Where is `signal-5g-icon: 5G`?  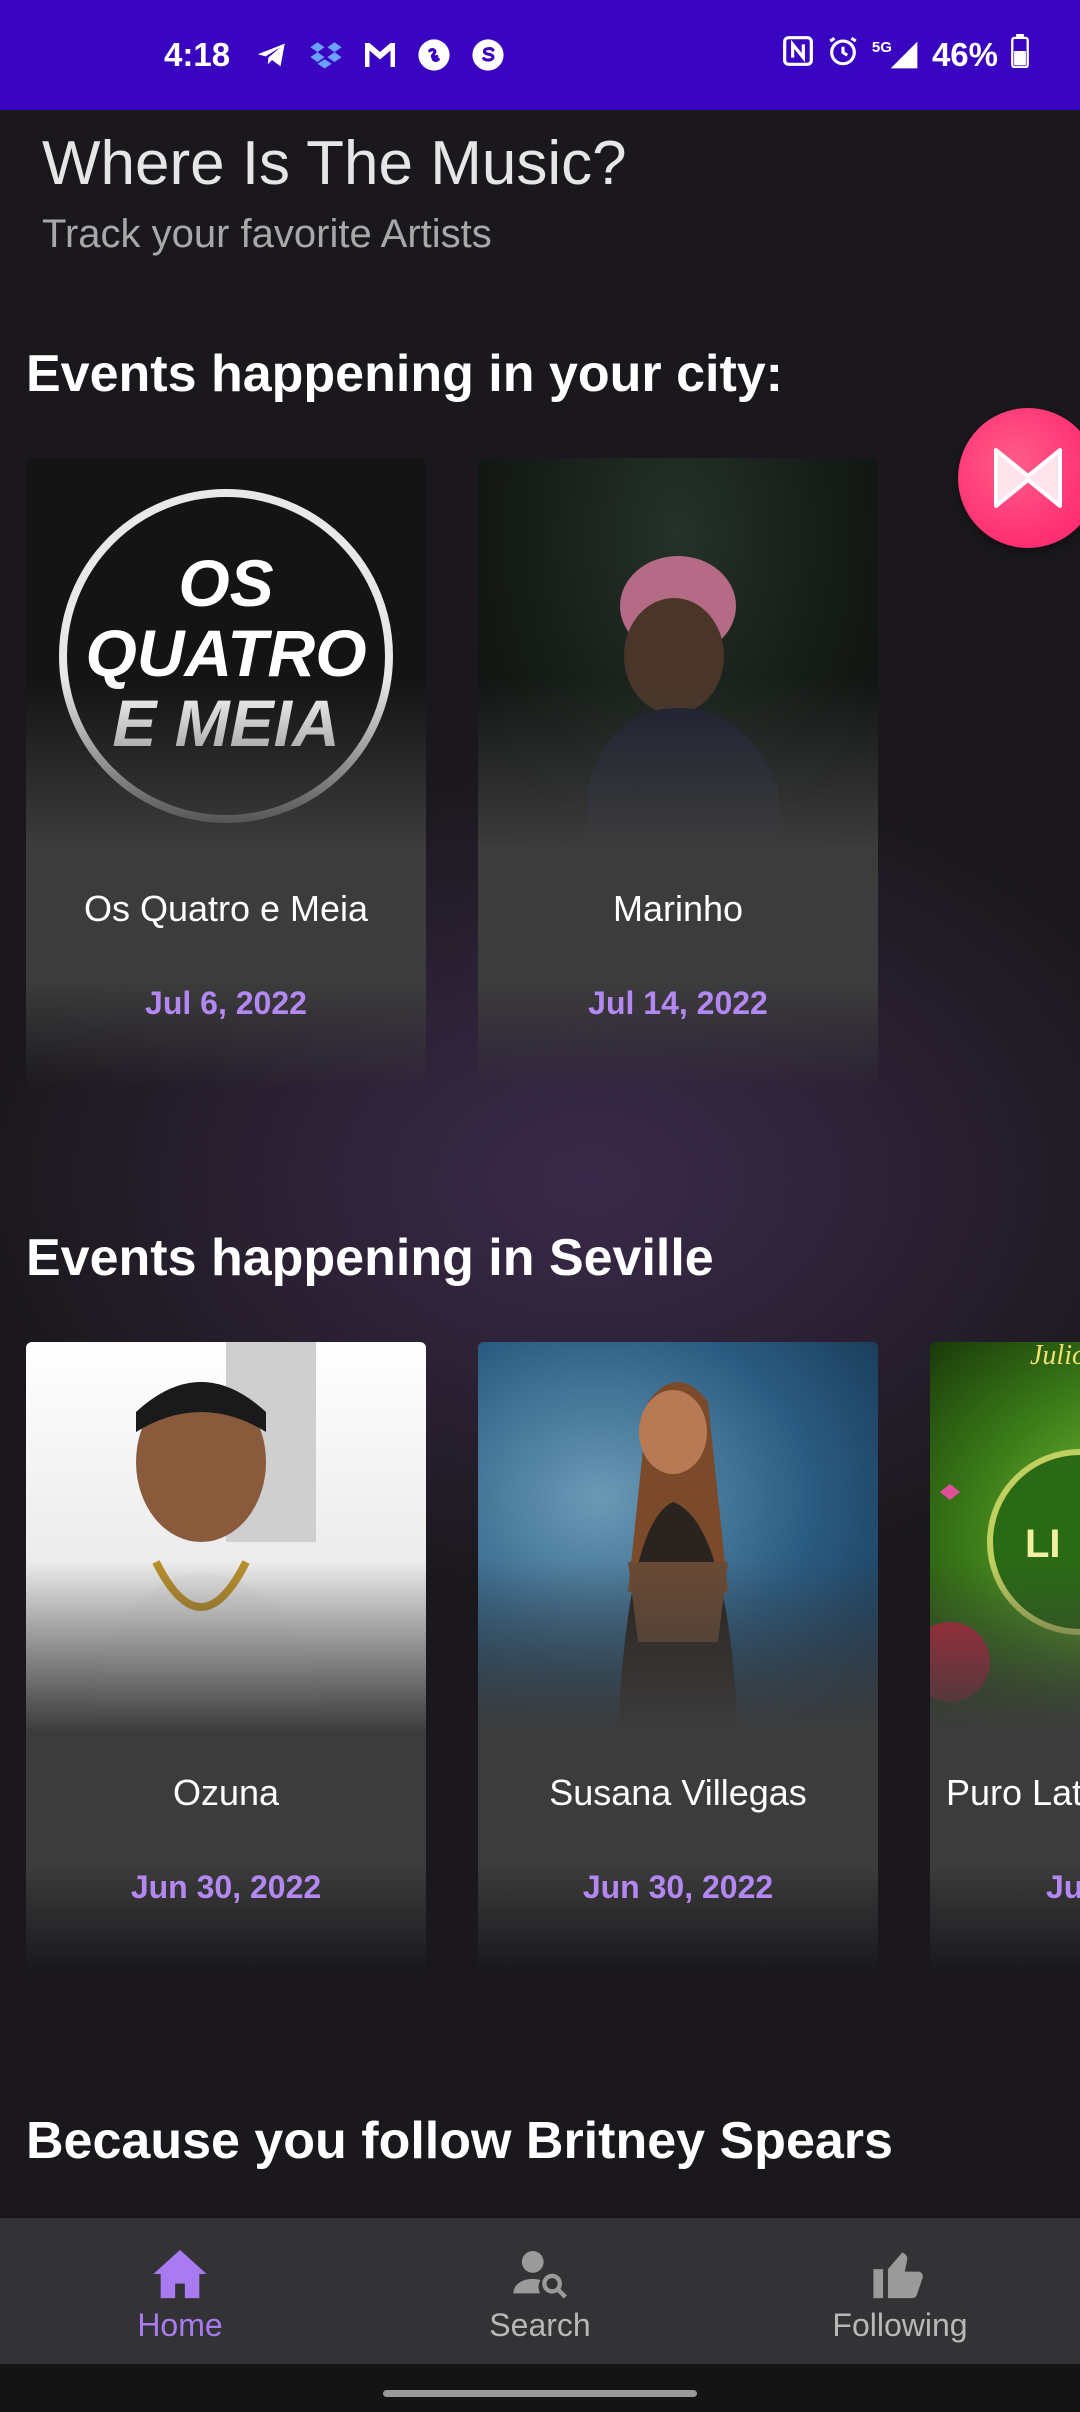
signal-5g-icon: 5G is located at coordinates (896, 55).